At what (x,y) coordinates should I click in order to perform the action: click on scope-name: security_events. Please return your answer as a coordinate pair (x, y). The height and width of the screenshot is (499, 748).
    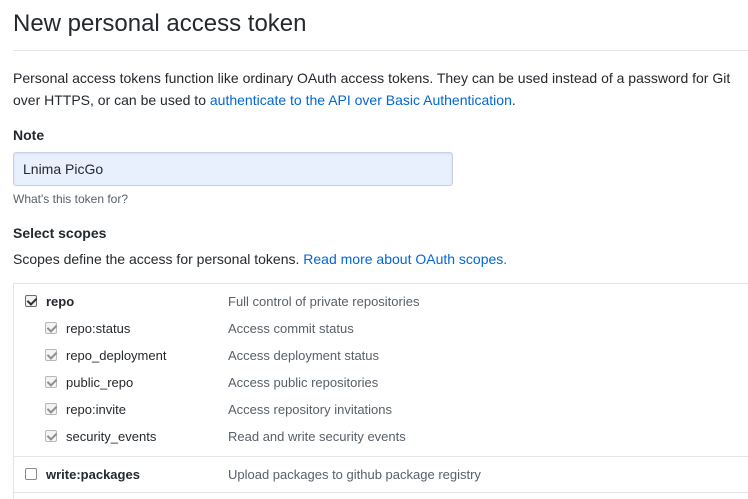
    Looking at the image, I should click on (111, 436).